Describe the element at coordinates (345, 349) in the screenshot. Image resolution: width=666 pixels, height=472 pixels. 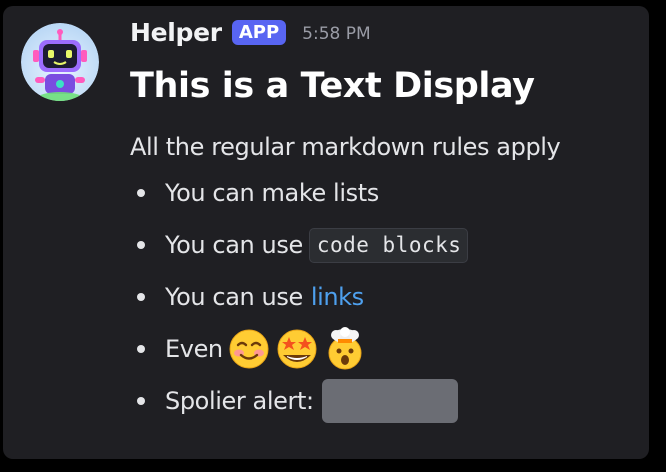
I see `exploding-head-icon` at that location.